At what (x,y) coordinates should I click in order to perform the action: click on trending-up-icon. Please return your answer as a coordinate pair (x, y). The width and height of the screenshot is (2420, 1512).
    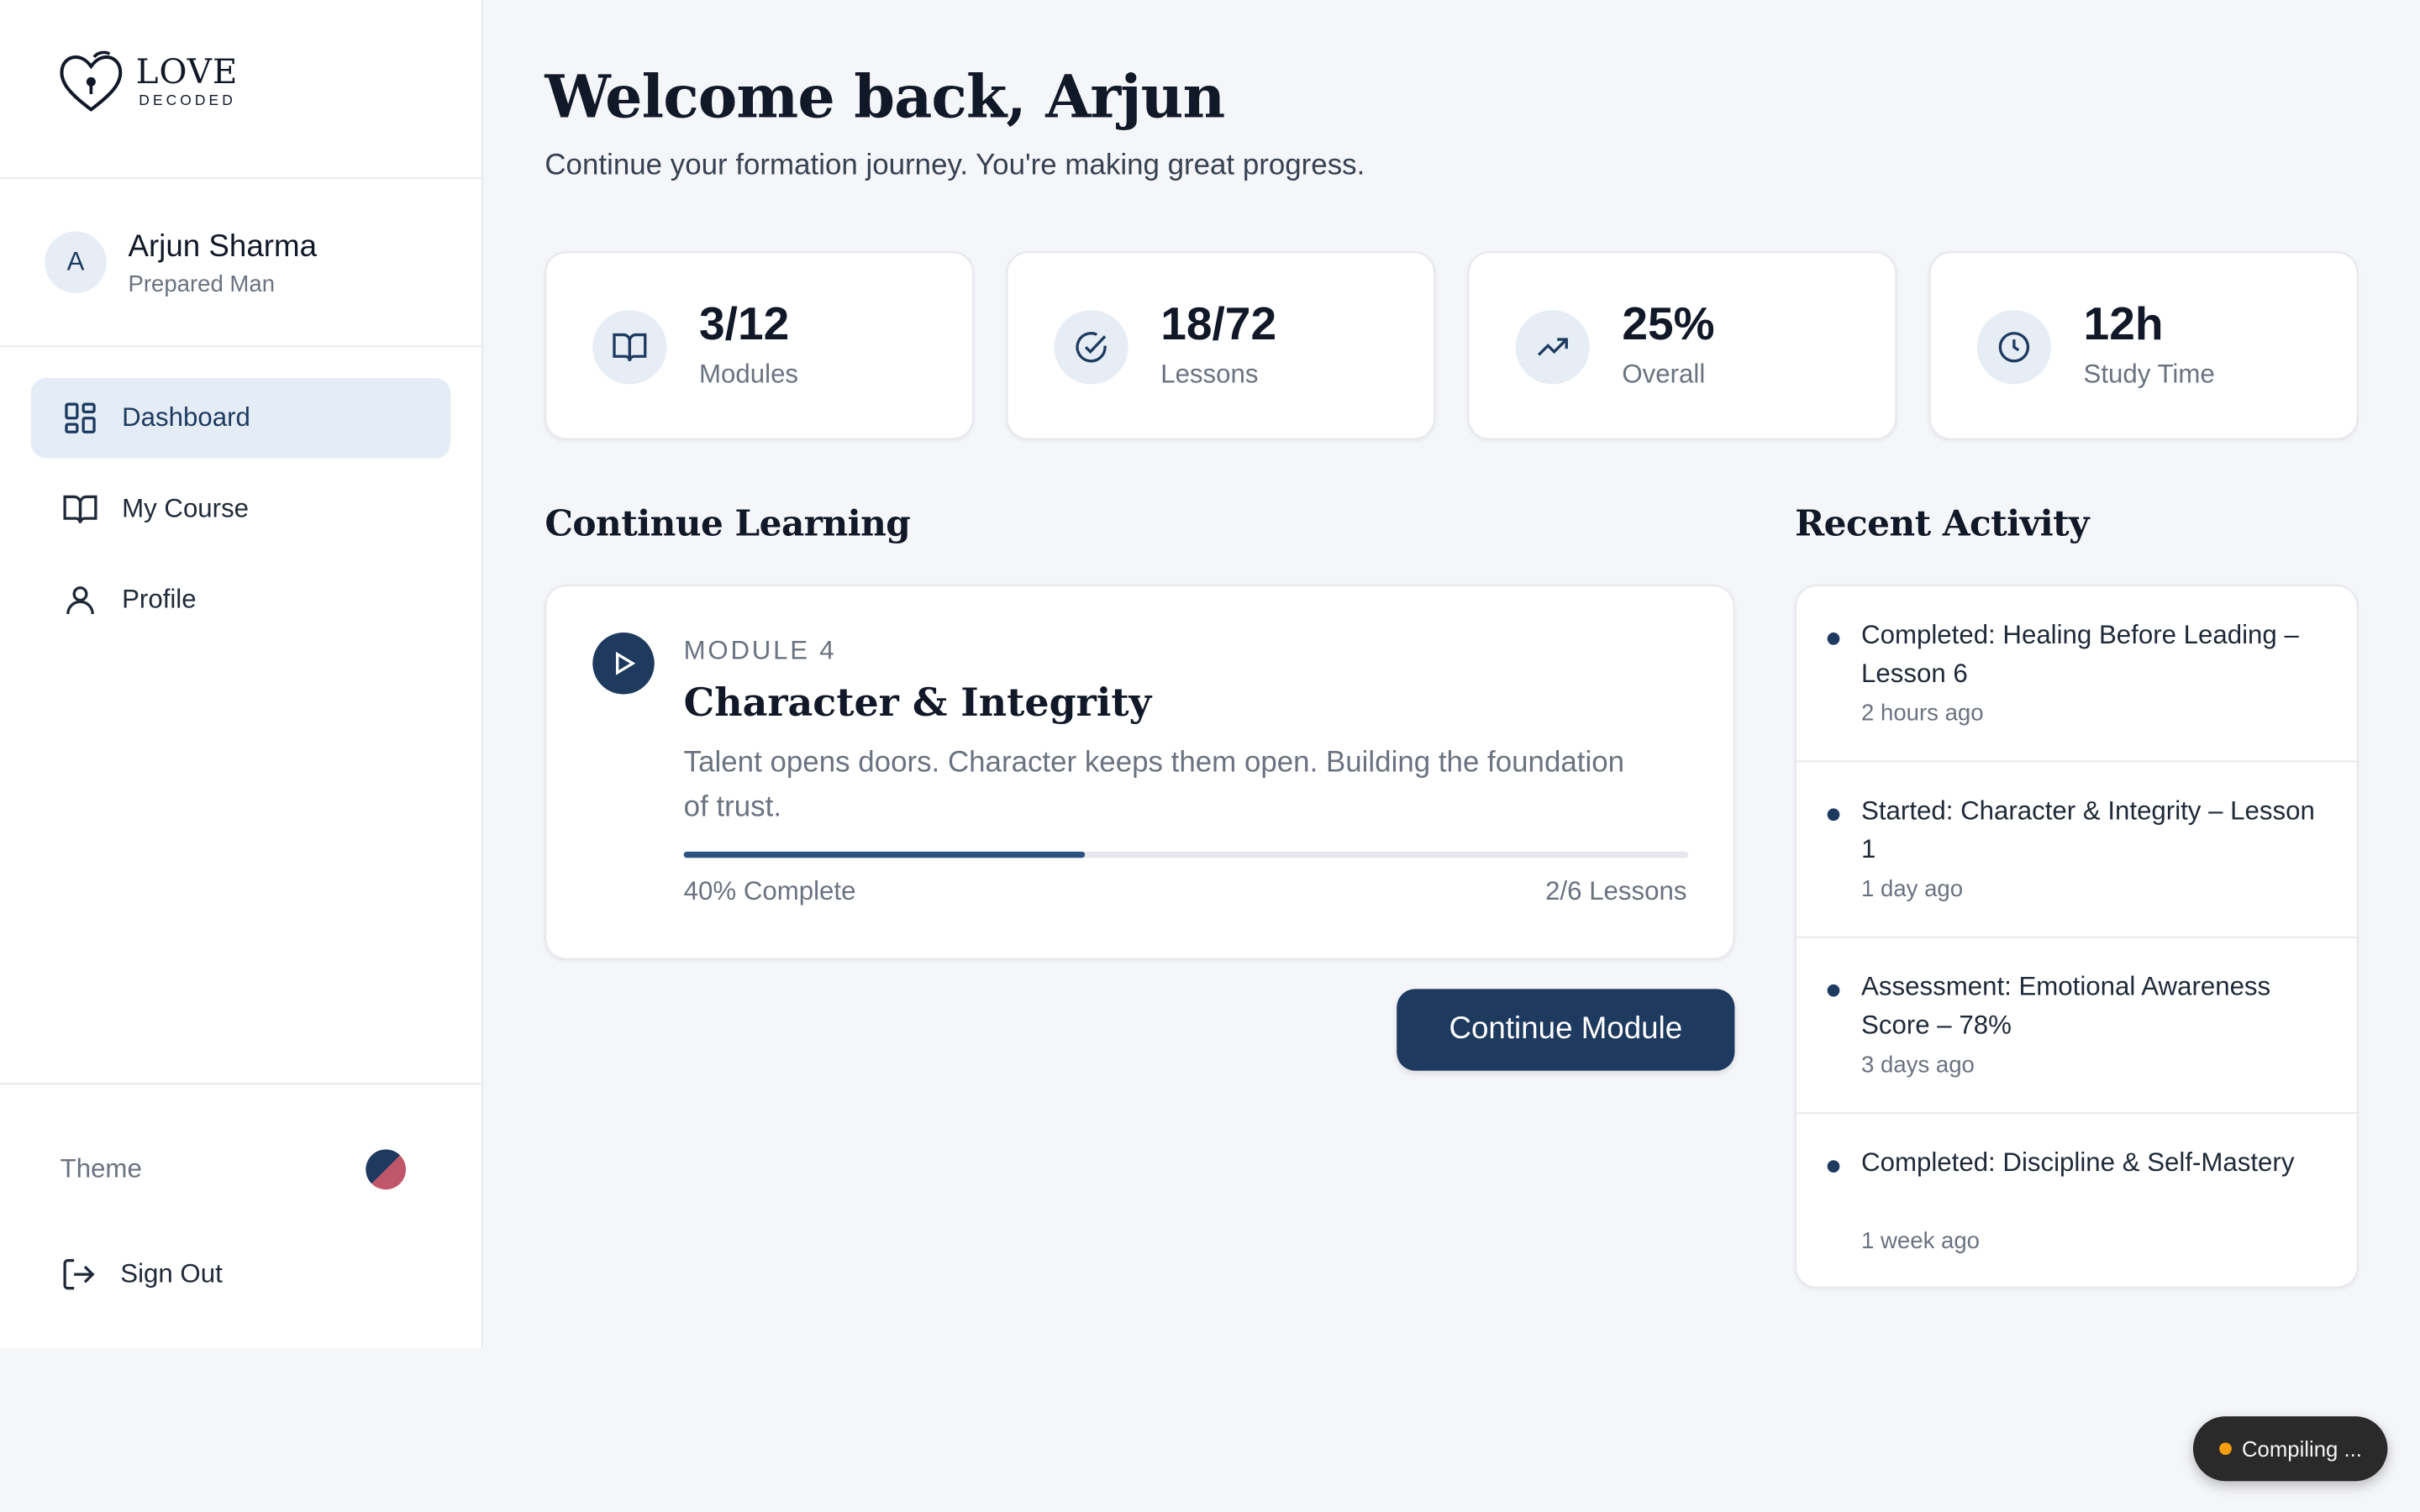
    Looking at the image, I should click on (1553, 347).